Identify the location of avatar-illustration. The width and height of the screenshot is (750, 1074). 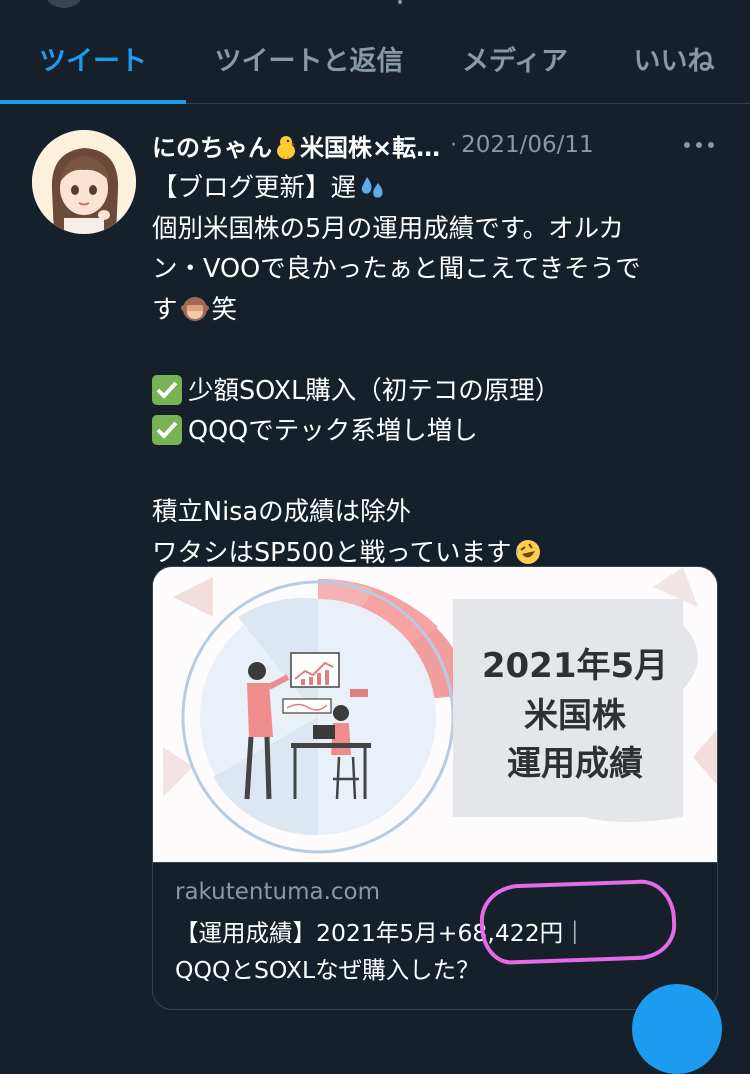
(84, 182).